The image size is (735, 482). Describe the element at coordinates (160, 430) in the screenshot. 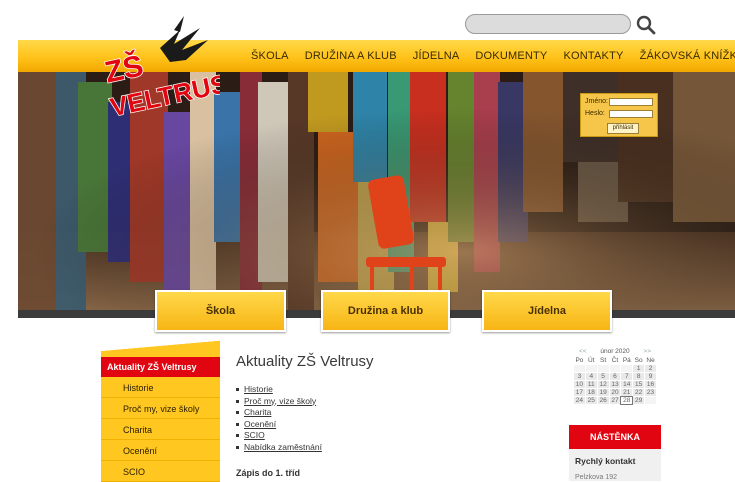

I see `sidebar-item-charita: Charita` at that location.